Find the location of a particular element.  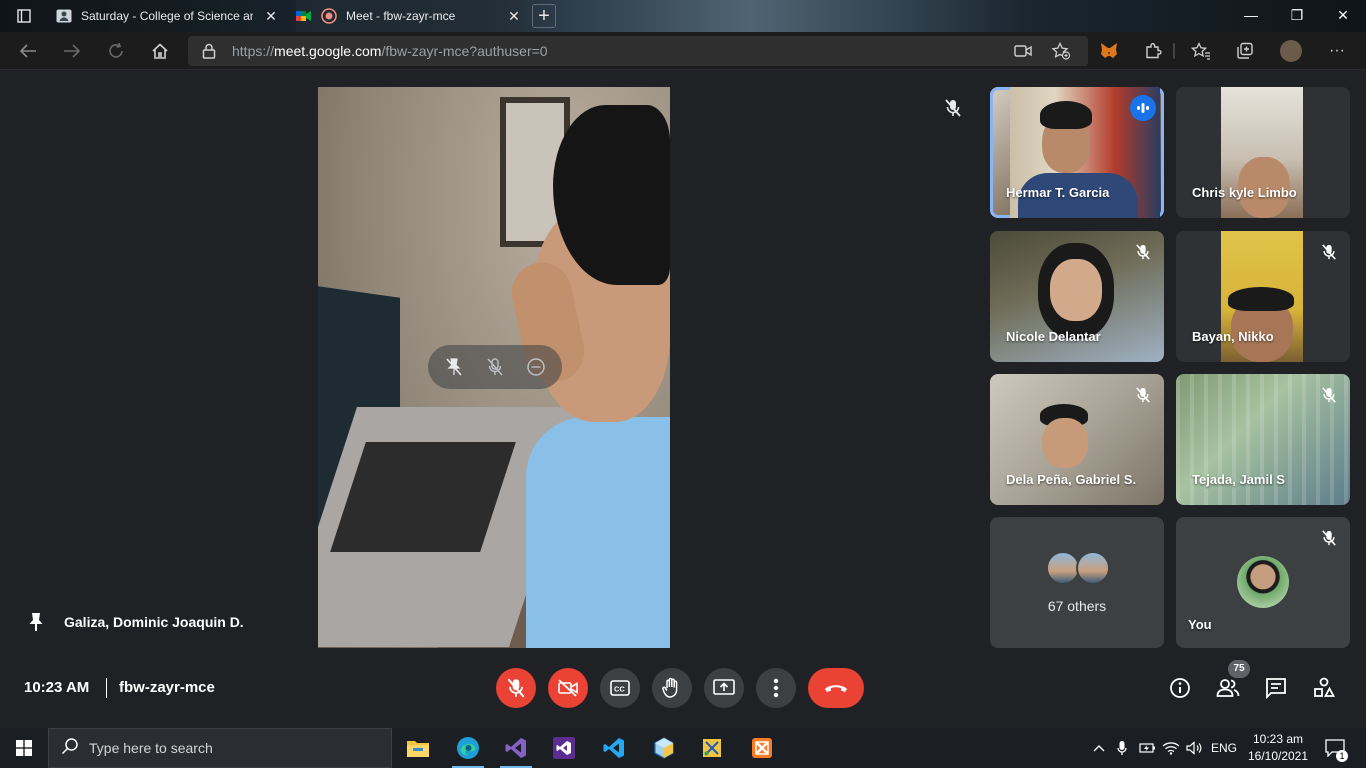

activities-icon is located at coordinates (1324, 688).